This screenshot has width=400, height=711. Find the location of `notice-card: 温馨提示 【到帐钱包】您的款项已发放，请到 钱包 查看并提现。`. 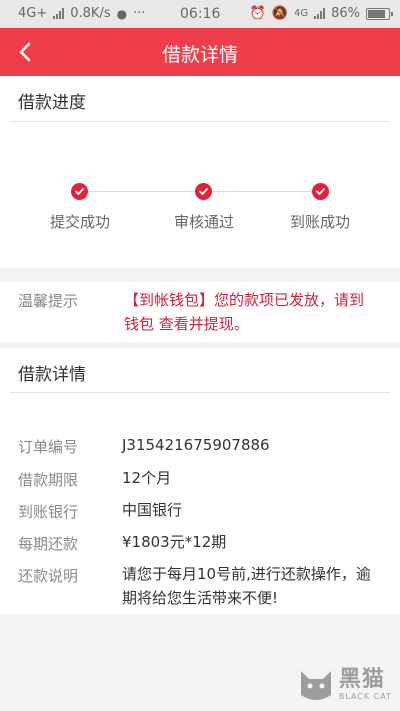

notice-card: 温馨提示 【到帐钱包】您的款项已发放，请到 钱包 查看并提现。 is located at coordinates (200, 312).